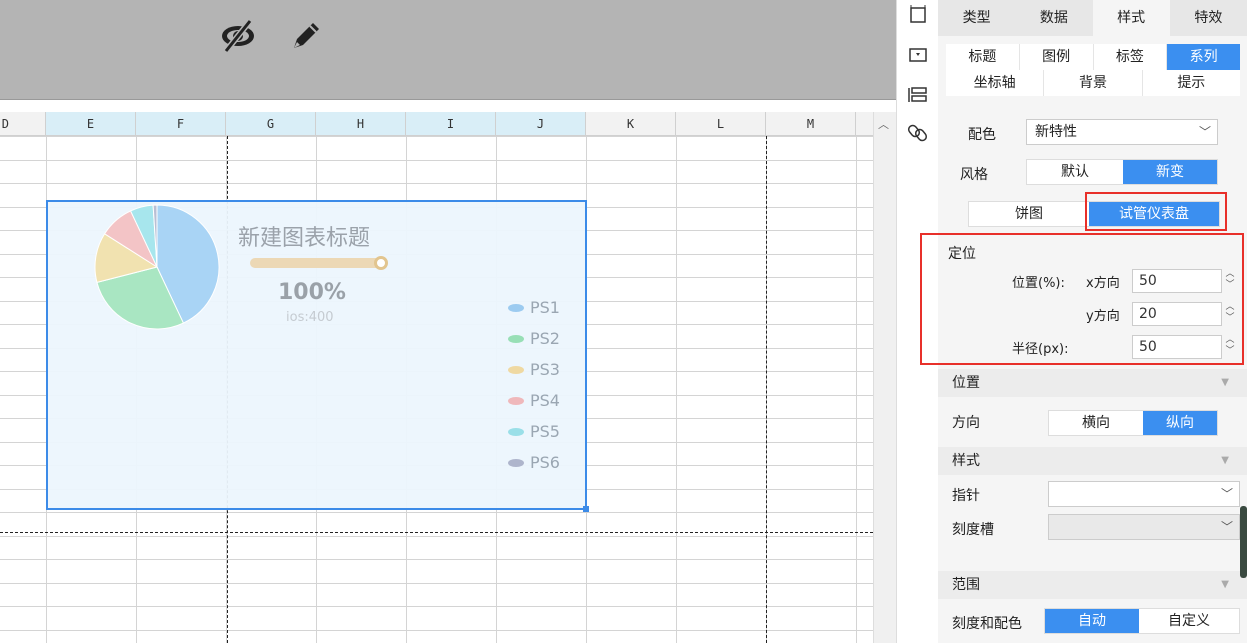 The image size is (1247, 643). I want to click on style-section-header: 样式 ▼, so click(1092, 461).